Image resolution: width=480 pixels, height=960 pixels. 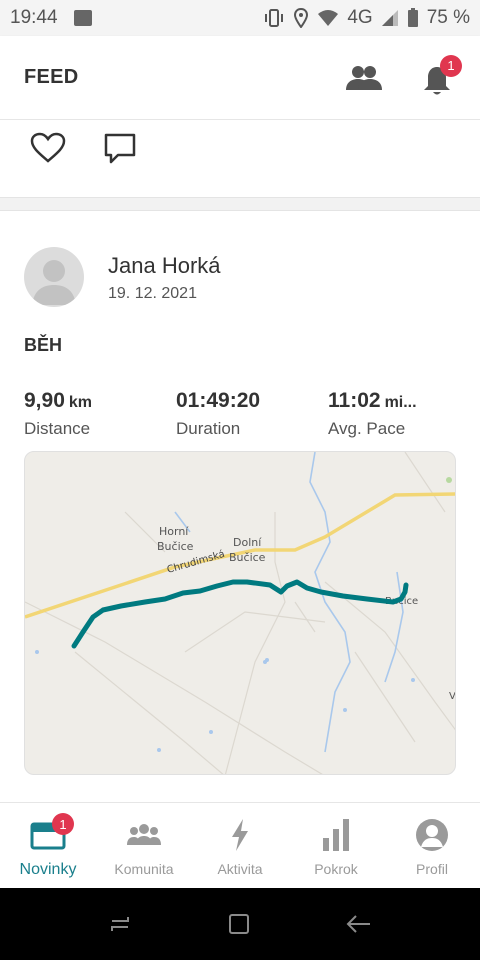 What do you see at coordinates (432, 869) in the screenshot?
I see `nav-label-profil: Profil` at bounding box center [432, 869].